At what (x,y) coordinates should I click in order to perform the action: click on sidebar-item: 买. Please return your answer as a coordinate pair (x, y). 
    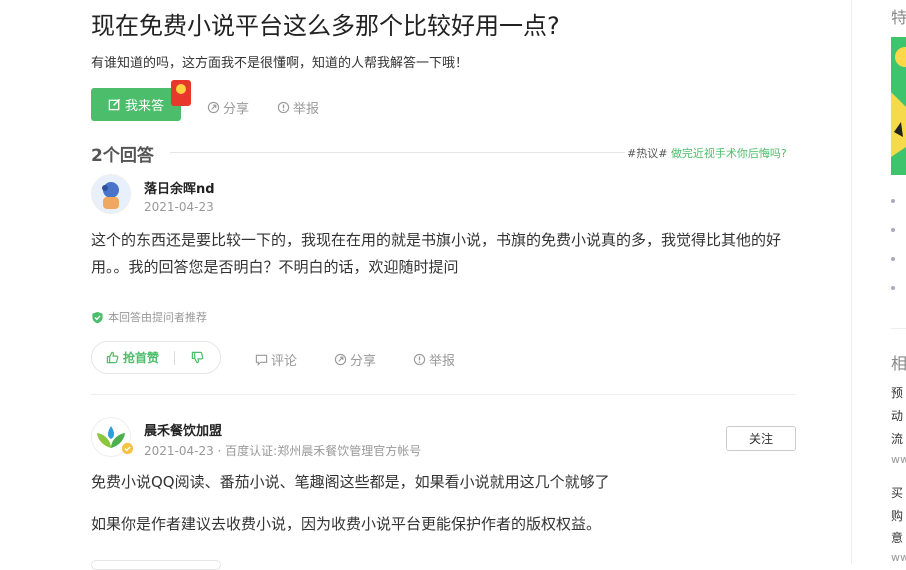
    Looking at the image, I should click on (898, 492).